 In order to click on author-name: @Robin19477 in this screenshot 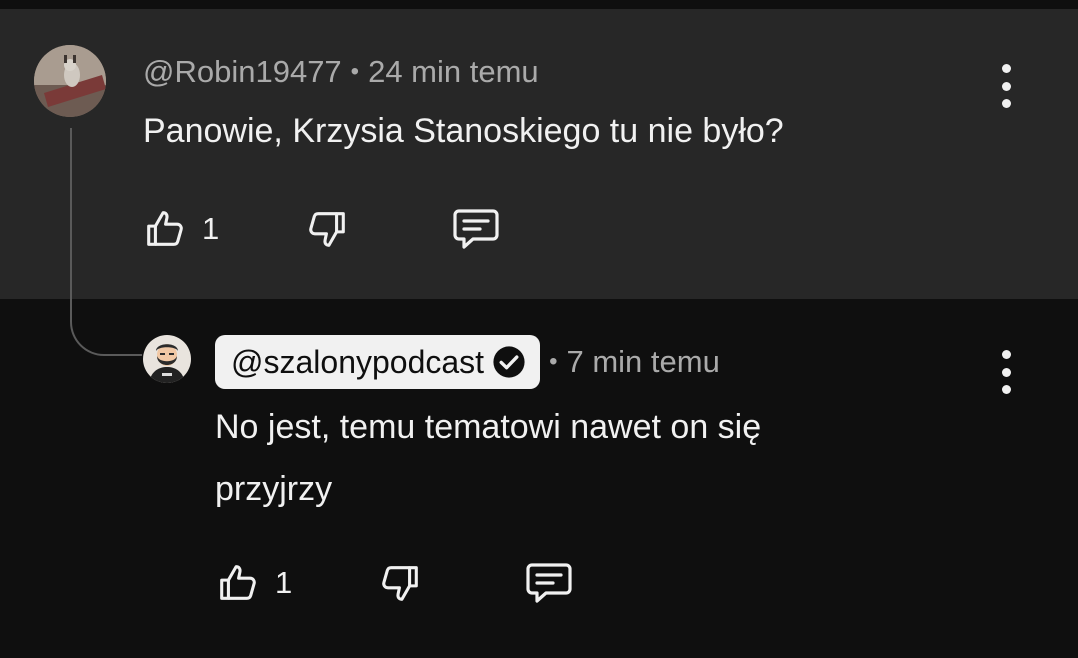, I will do `click(242, 72)`.